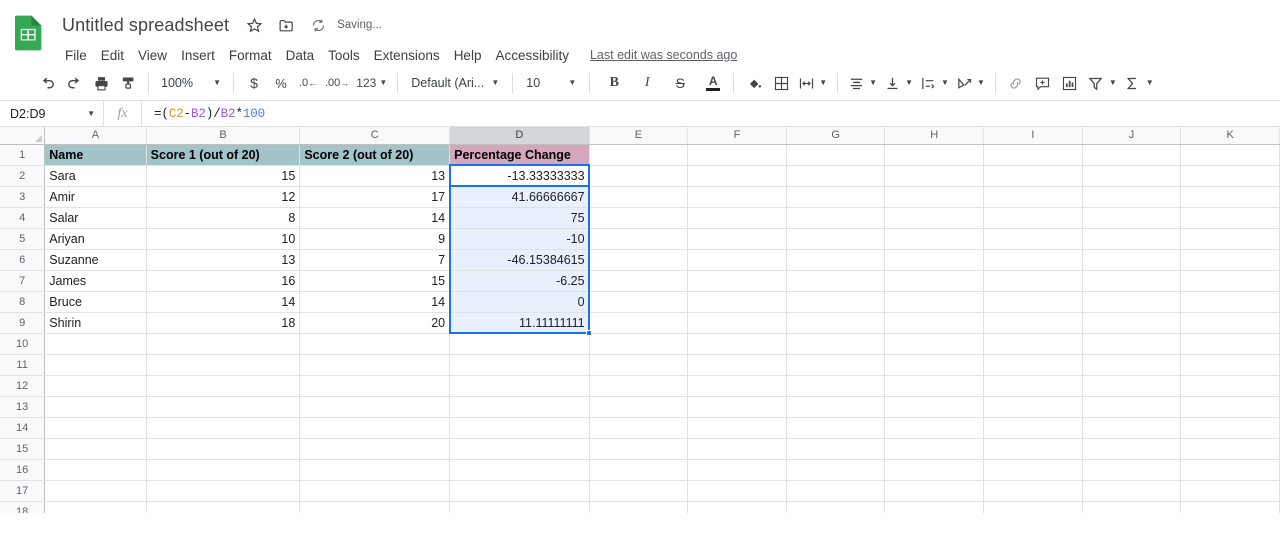 The width and height of the screenshot is (1280, 534). What do you see at coordinates (1132, 365) in the screenshot?
I see `cell-J11` at bounding box center [1132, 365].